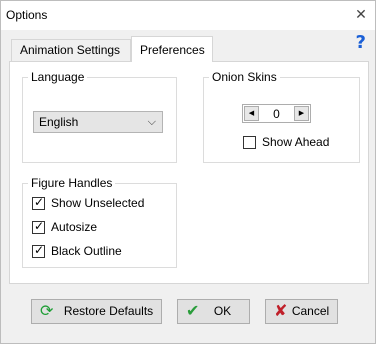 The width and height of the screenshot is (376, 344). I want to click on onion-skins-value: 0, so click(276, 114).